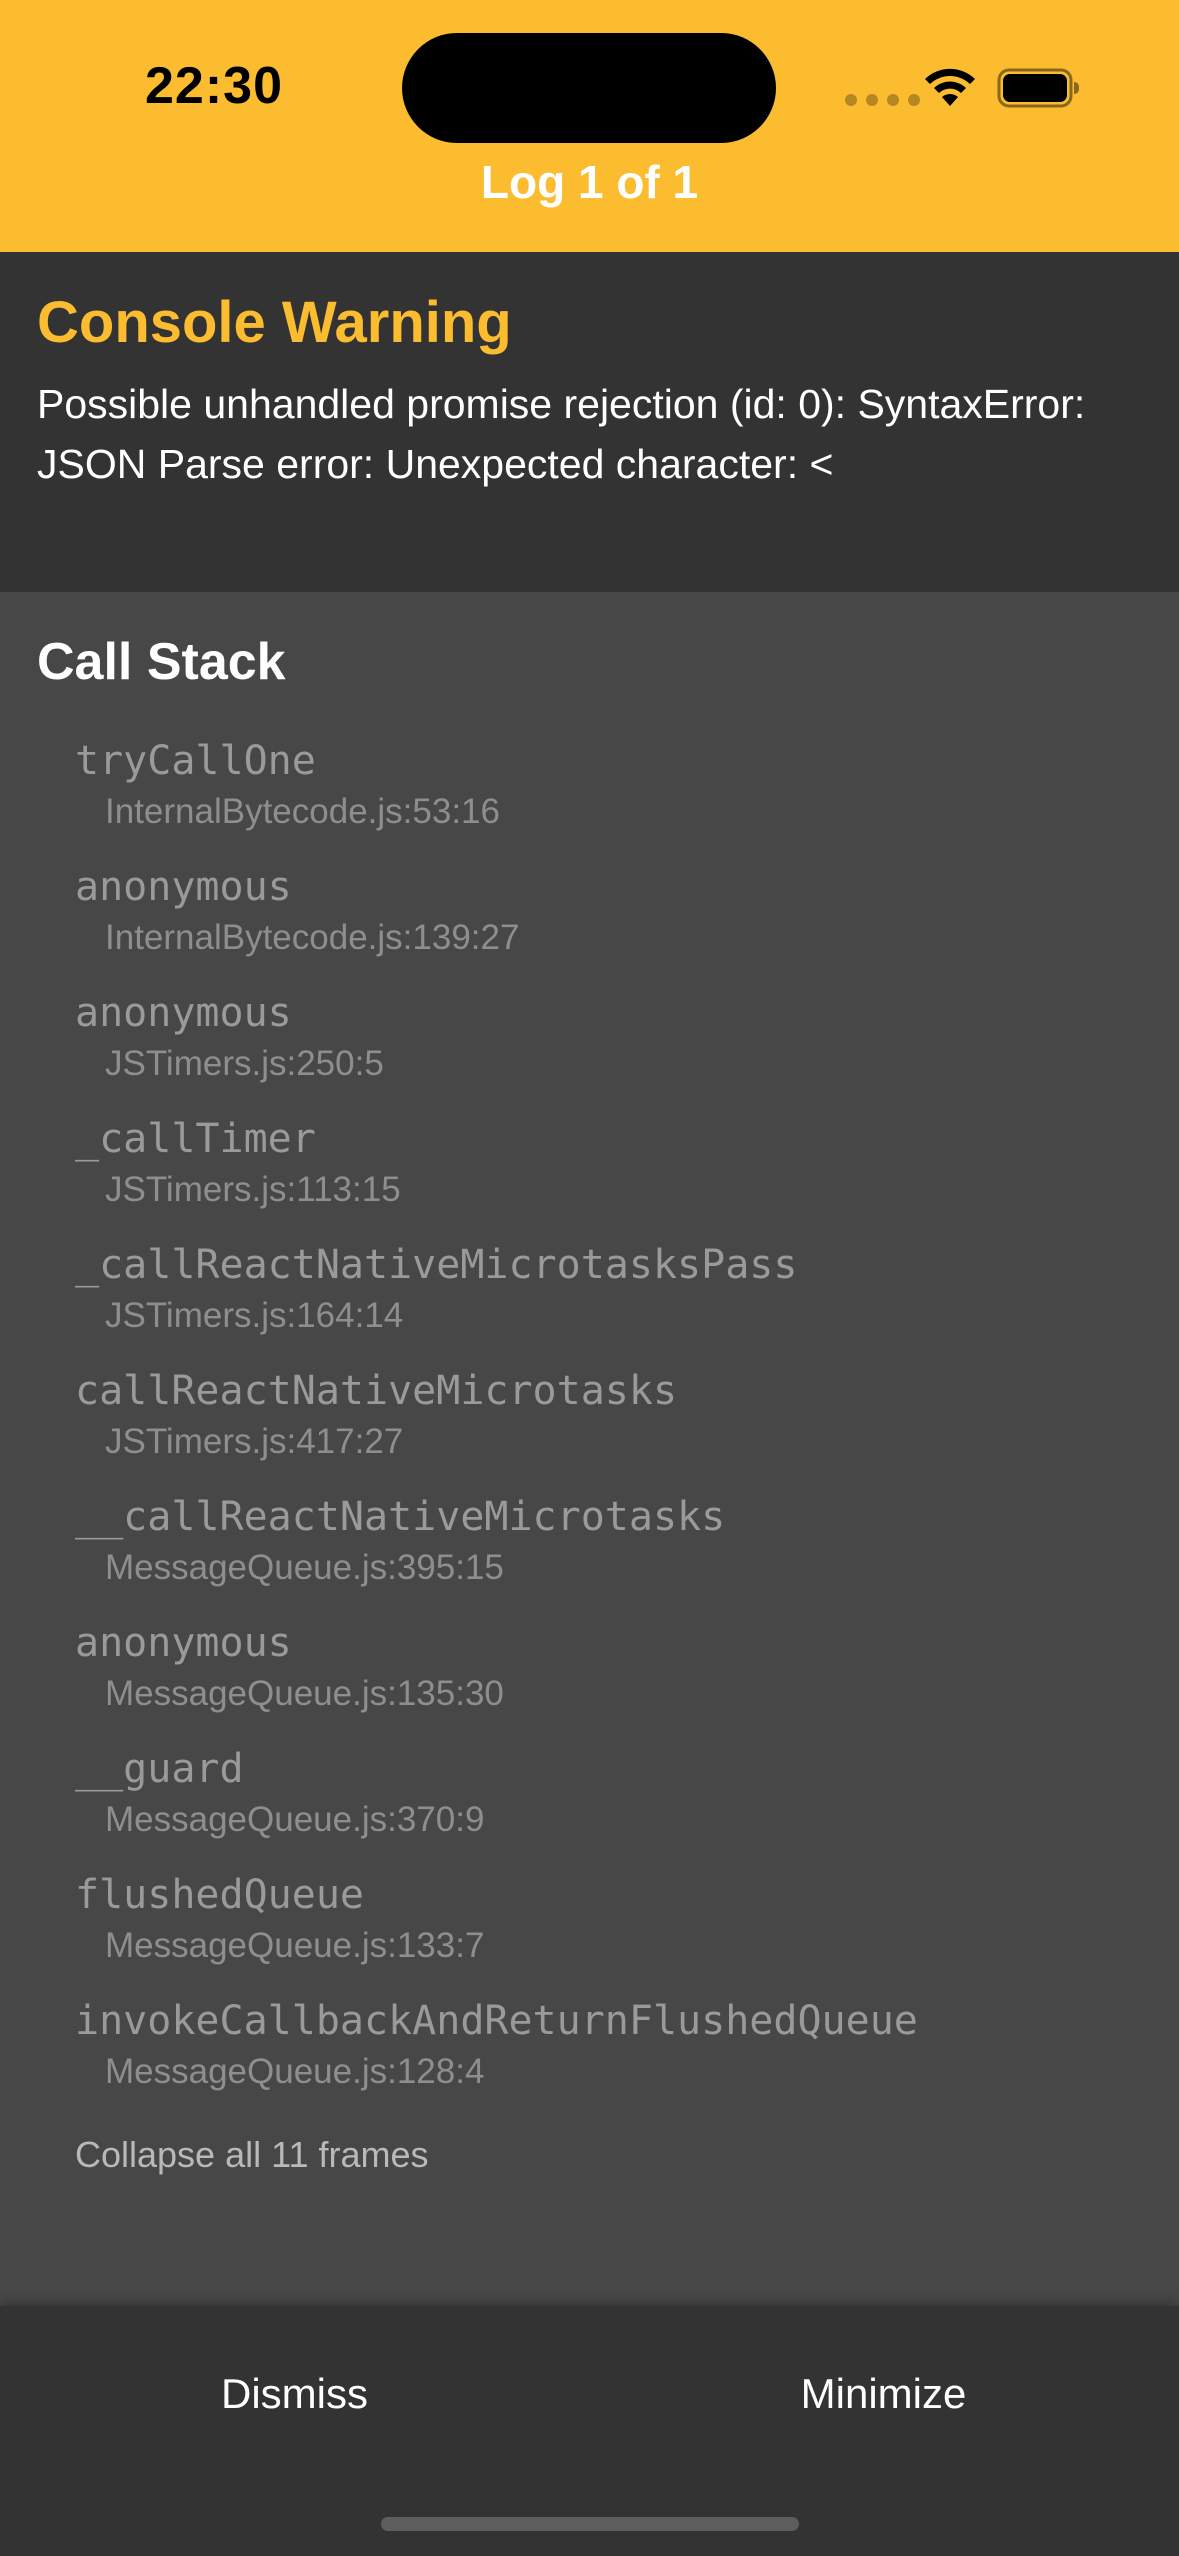 The height and width of the screenshot is (2556, 1179). Describe the element at coordinates (244, 1063) in the screenshot. I see `frame-location: JSTimers.js:250:5` at that location.